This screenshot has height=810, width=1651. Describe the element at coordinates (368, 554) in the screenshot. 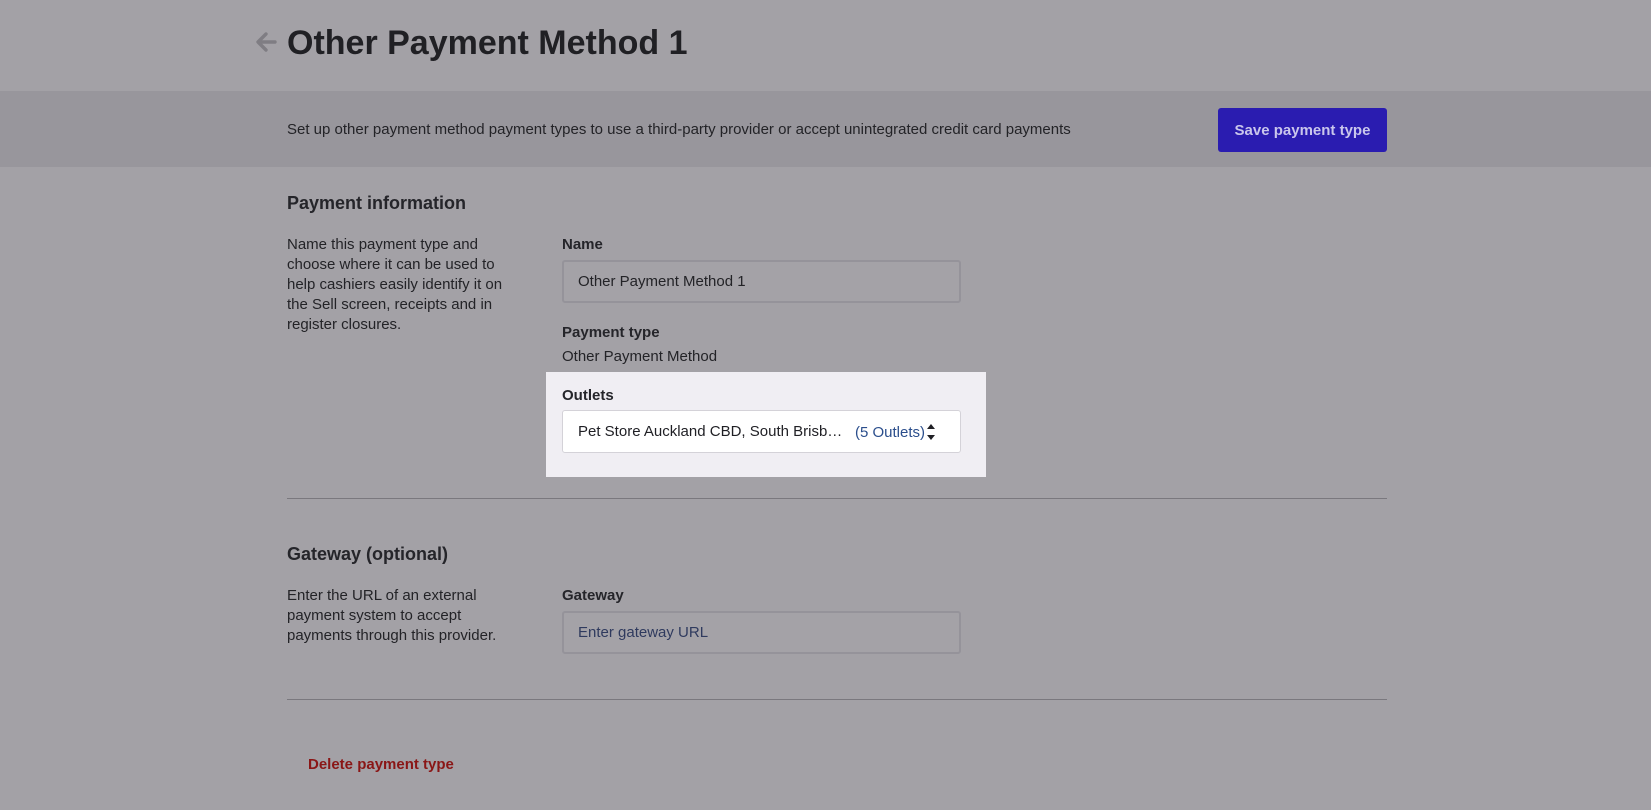

I see `gateway-heading: Gateway (optional)` at that location.